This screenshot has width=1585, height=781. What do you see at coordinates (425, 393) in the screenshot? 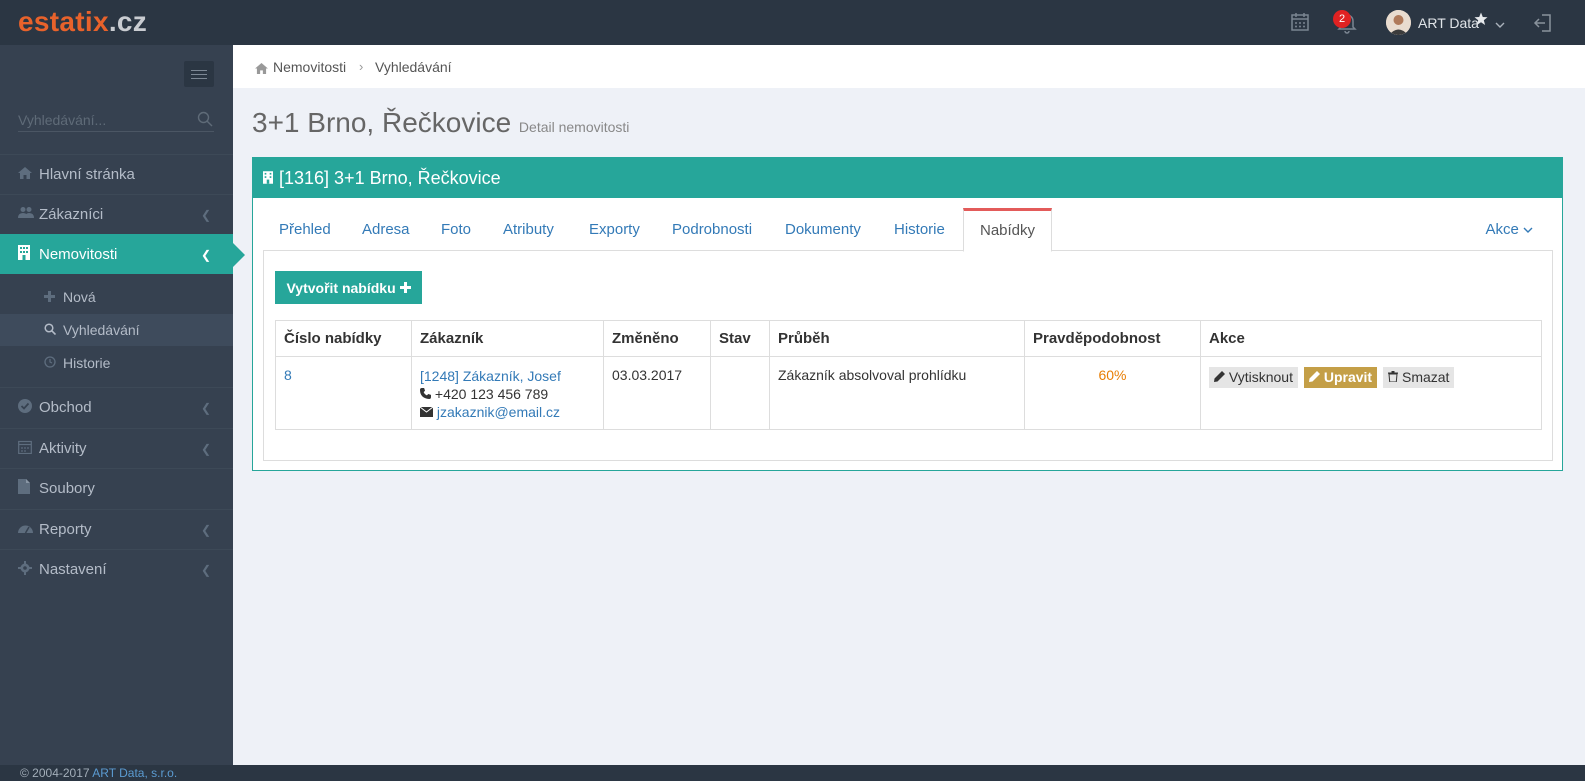
I see `phone-icon` at bounding box center [425, 393].